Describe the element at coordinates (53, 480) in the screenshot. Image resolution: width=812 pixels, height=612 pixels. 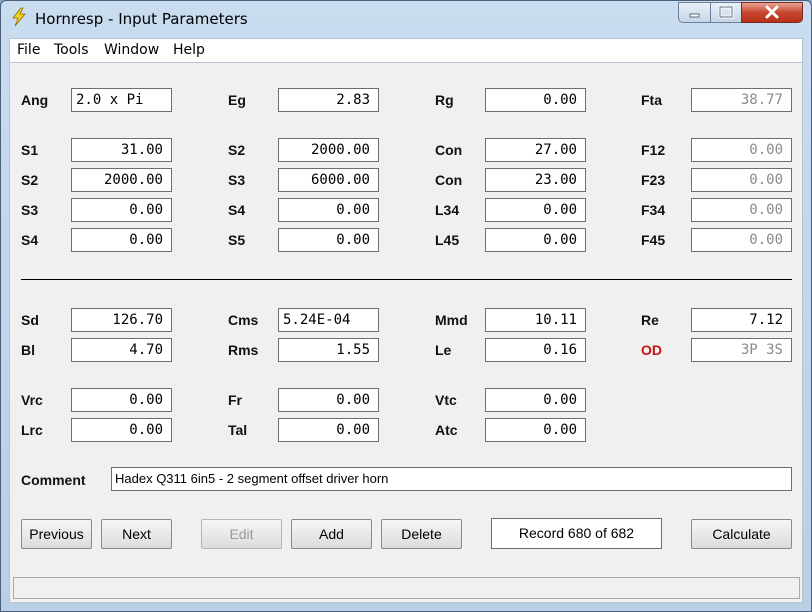
I see `label-comment: Comment` at that location.